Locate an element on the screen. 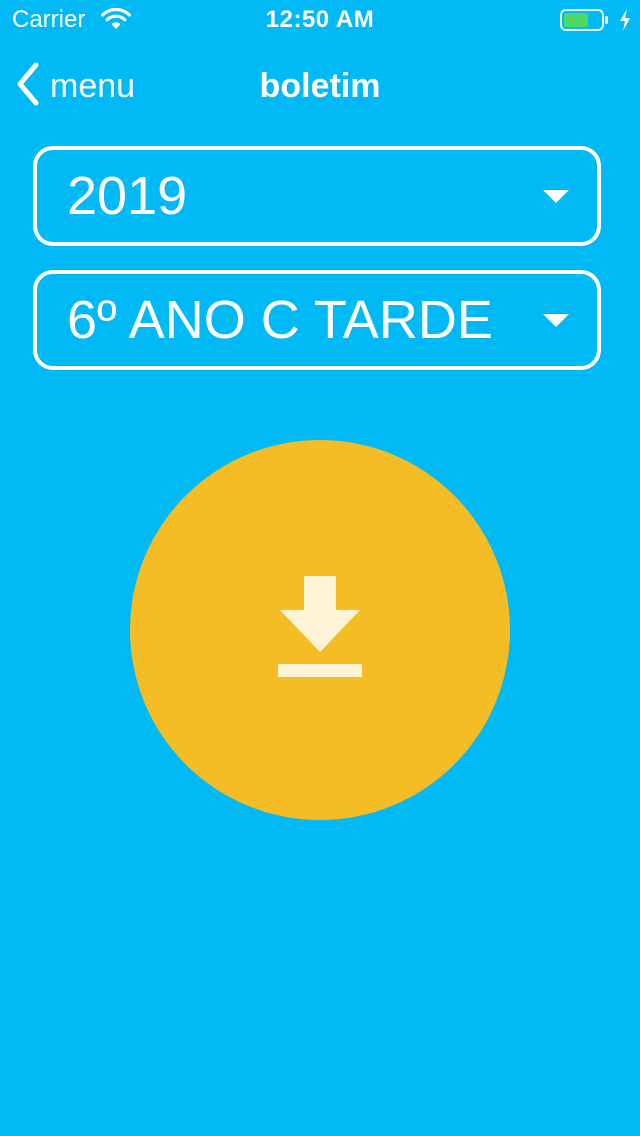  class-picker: 6º ANO C TARDE is located at coordinates (317, 320).